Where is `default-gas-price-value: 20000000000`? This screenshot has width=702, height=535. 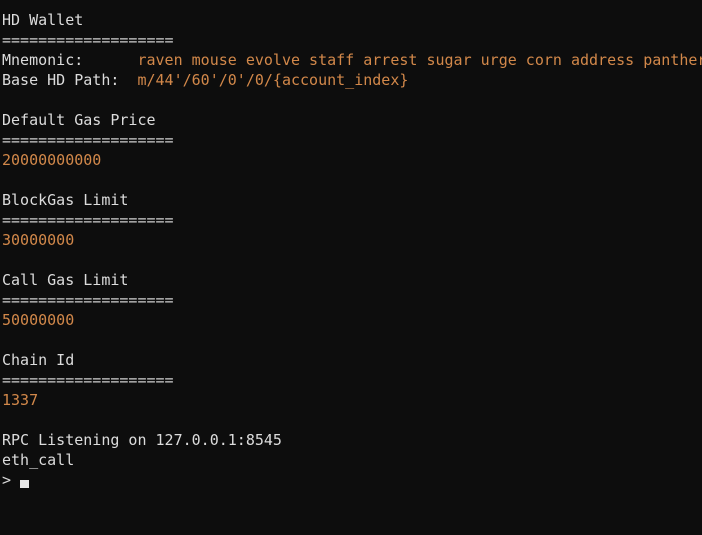 default-gas-price-value: 20000000000 is located at coordinates (52, 160).